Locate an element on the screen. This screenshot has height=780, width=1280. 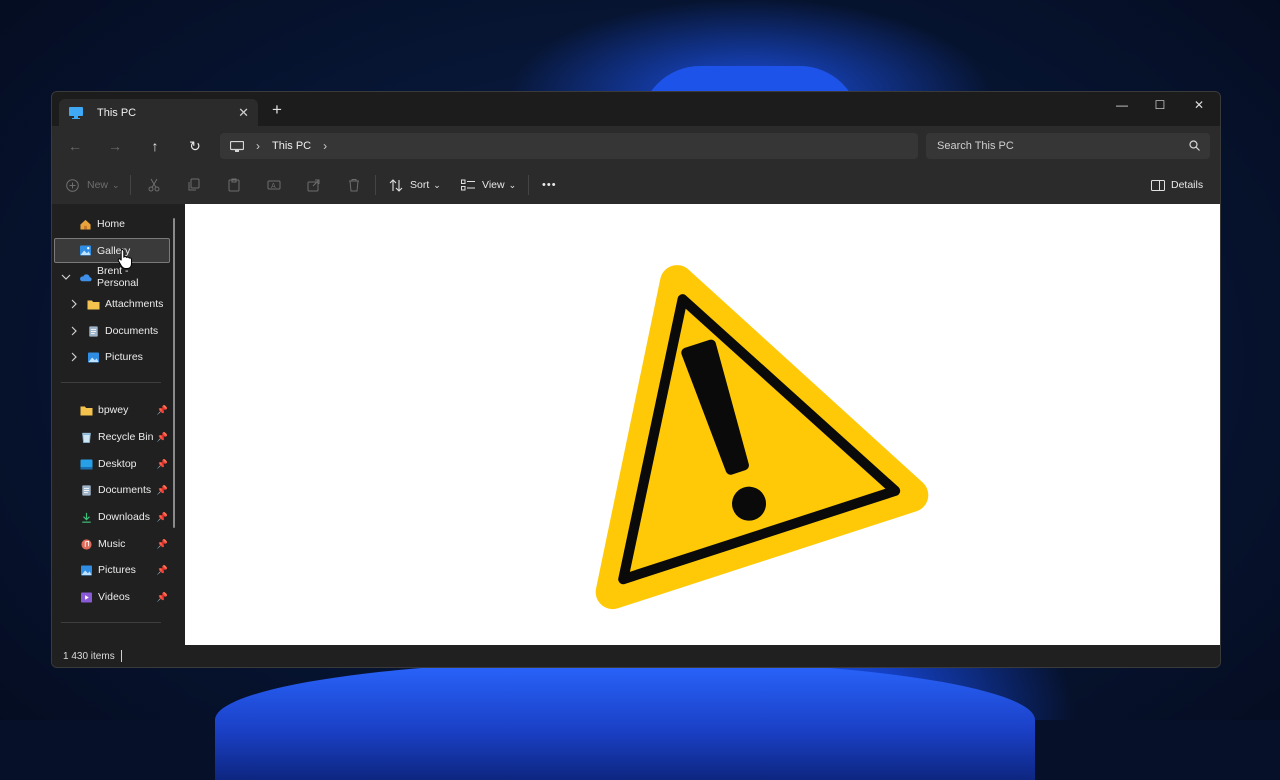
sidebar-item-music: Music 📌 is located at coordinates (111, 544).